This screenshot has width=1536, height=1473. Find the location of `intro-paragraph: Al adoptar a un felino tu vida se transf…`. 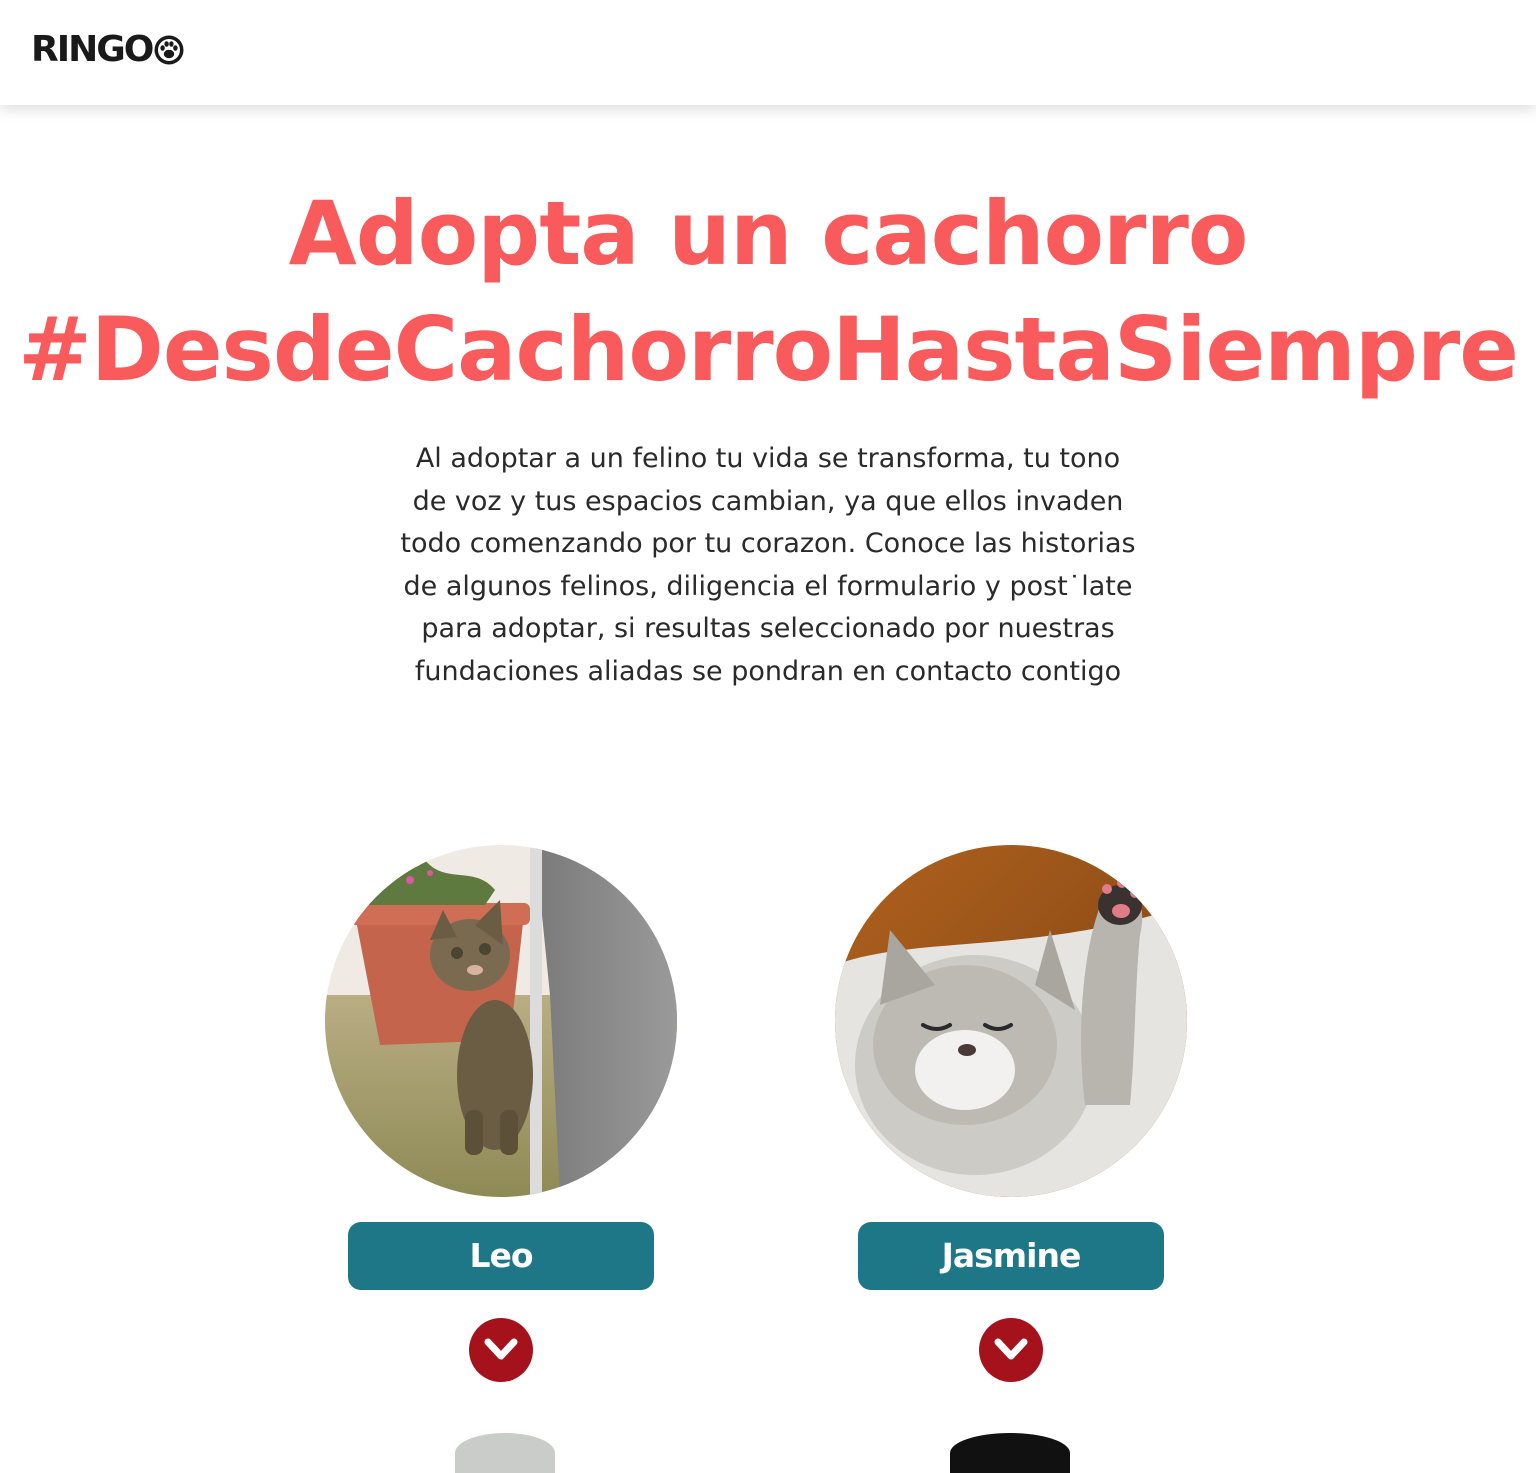

intro-paragraph: Al adoptar a un felino tu vida se transf… is located at coordinates (768, 565).